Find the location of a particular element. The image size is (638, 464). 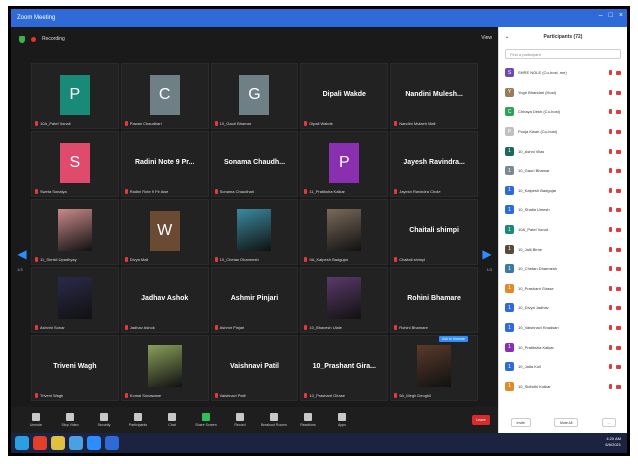

photos-icon is located at coordinates (76, 443).